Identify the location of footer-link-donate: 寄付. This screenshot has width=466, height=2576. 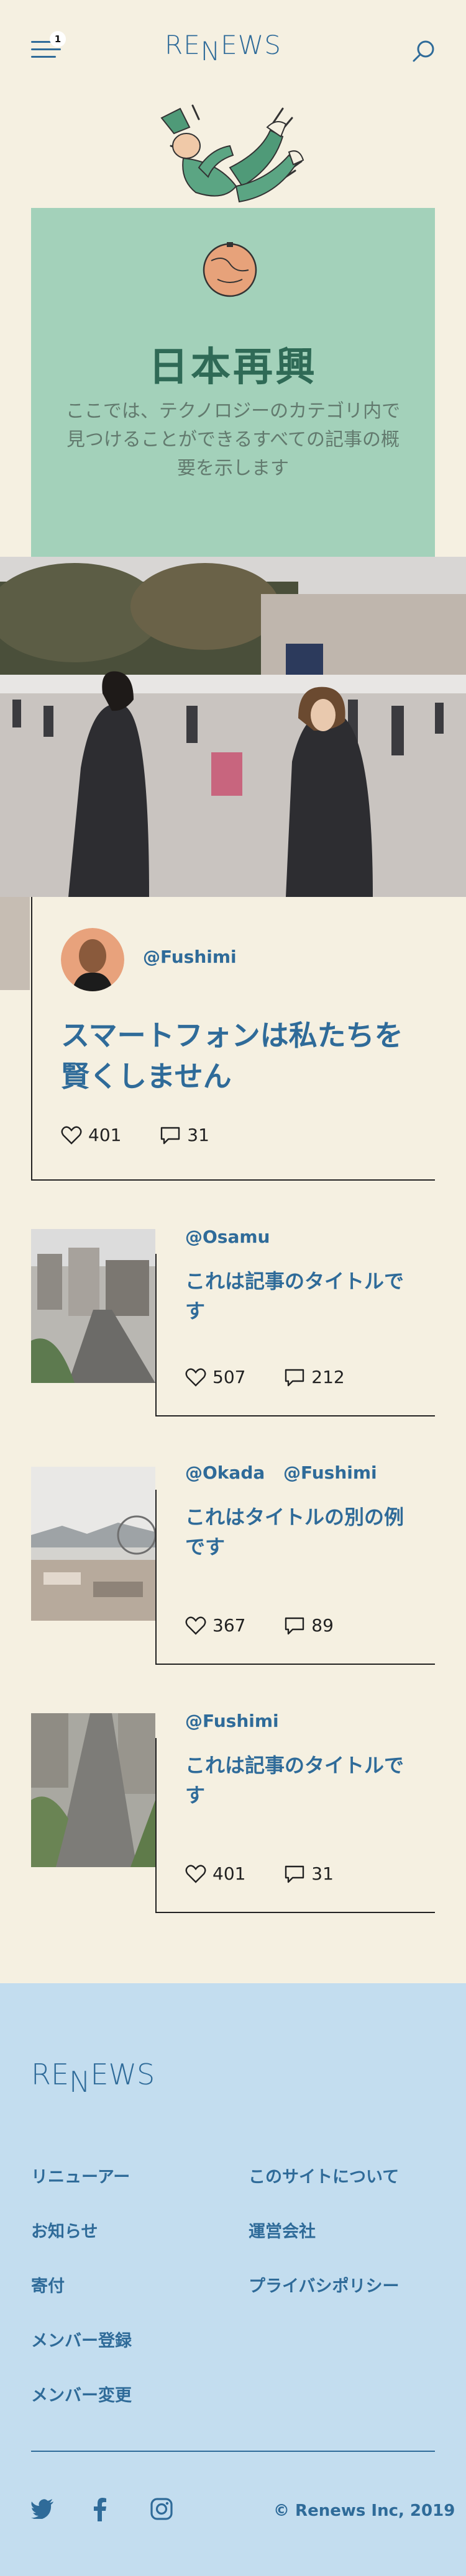
(48, 2284).